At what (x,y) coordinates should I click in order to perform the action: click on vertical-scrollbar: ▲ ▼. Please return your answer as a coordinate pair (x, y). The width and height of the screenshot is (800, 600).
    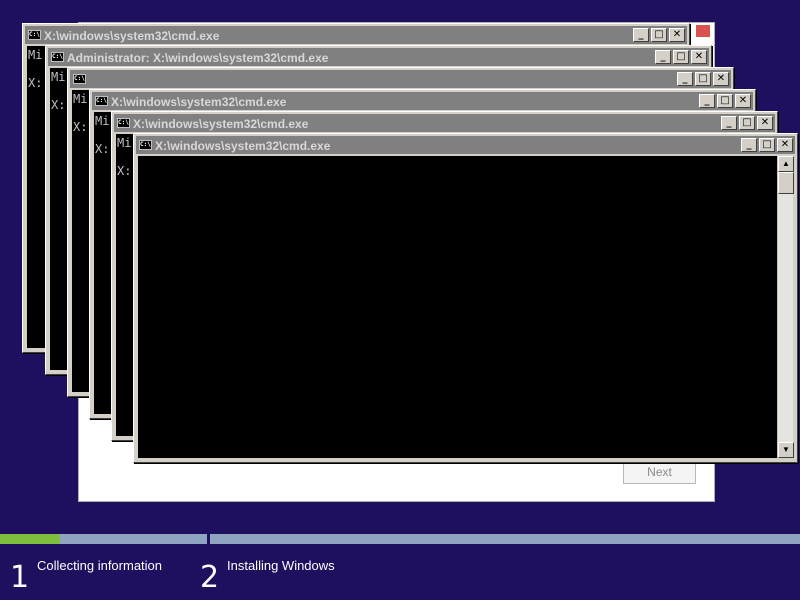
    Looking at the image, I should click on (785, 307).